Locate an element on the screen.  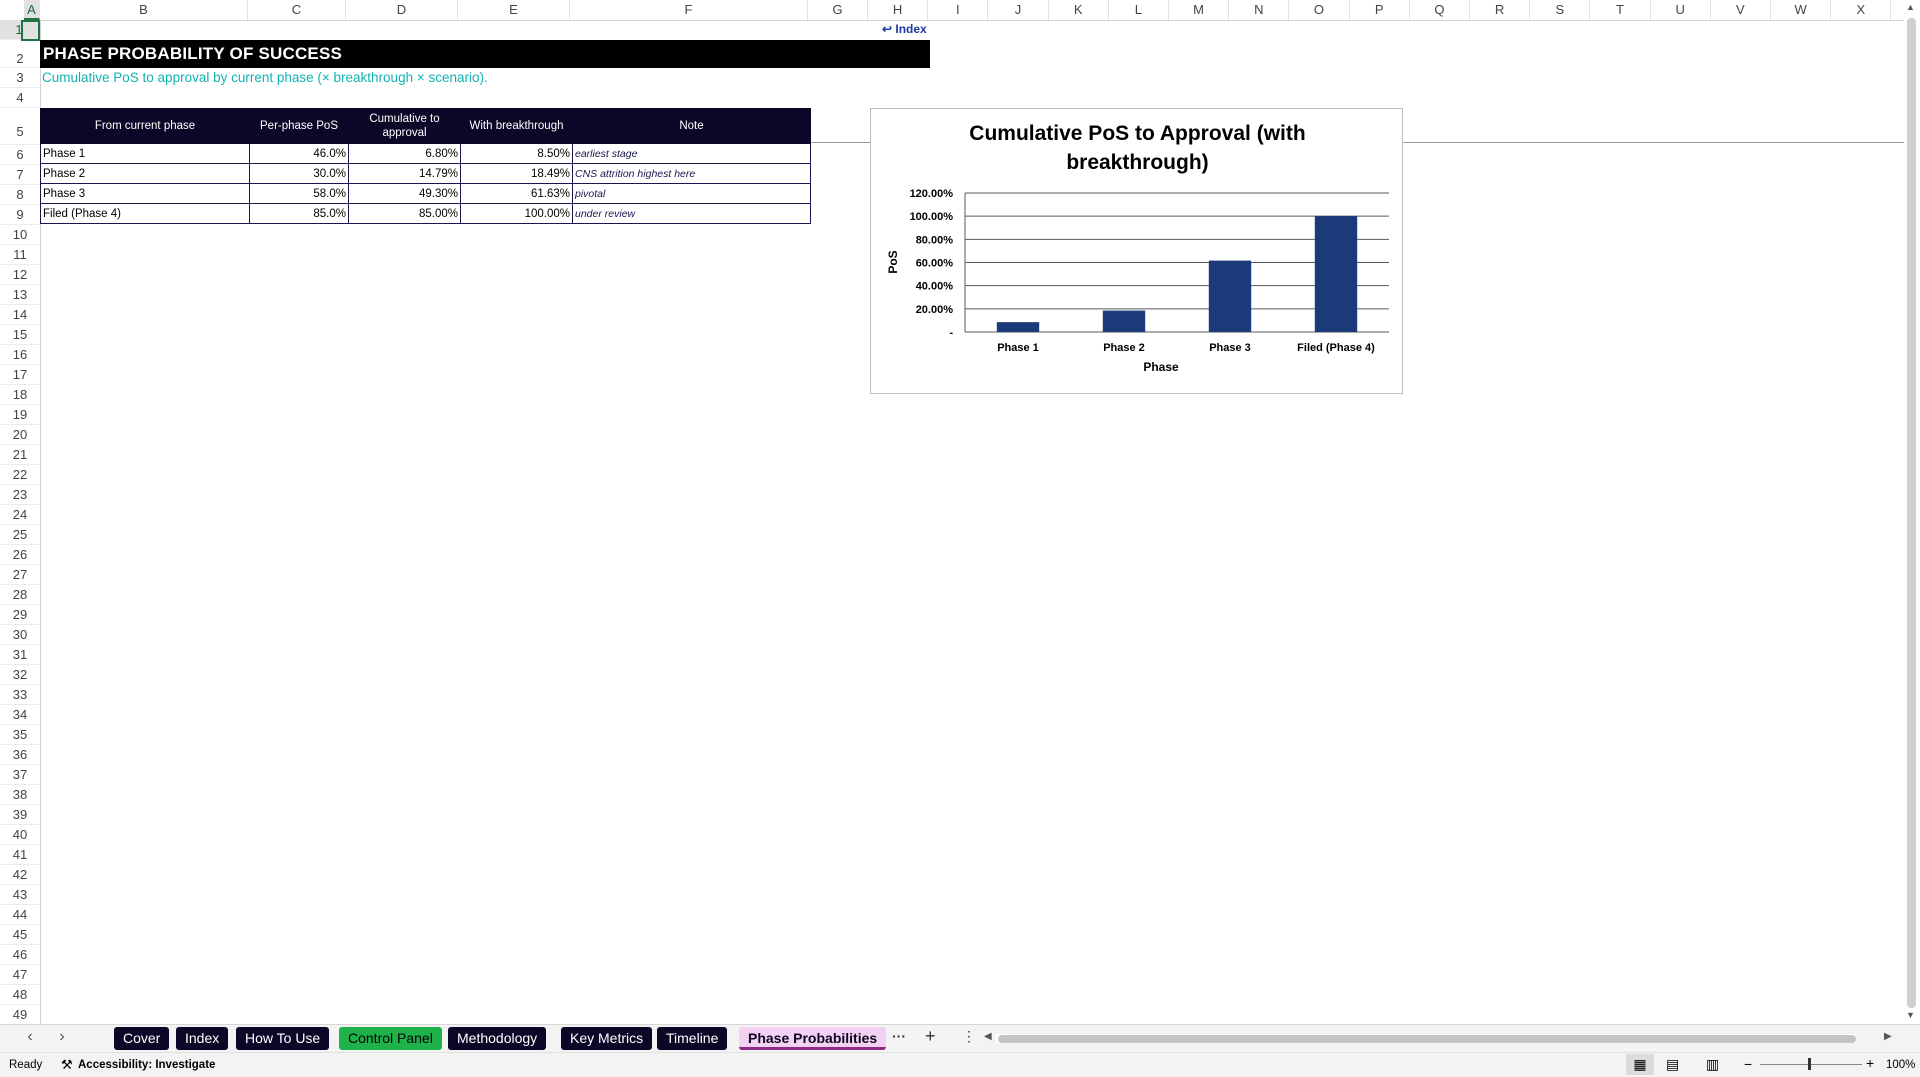
column-header-e: E is located at coordinates (514, 10).